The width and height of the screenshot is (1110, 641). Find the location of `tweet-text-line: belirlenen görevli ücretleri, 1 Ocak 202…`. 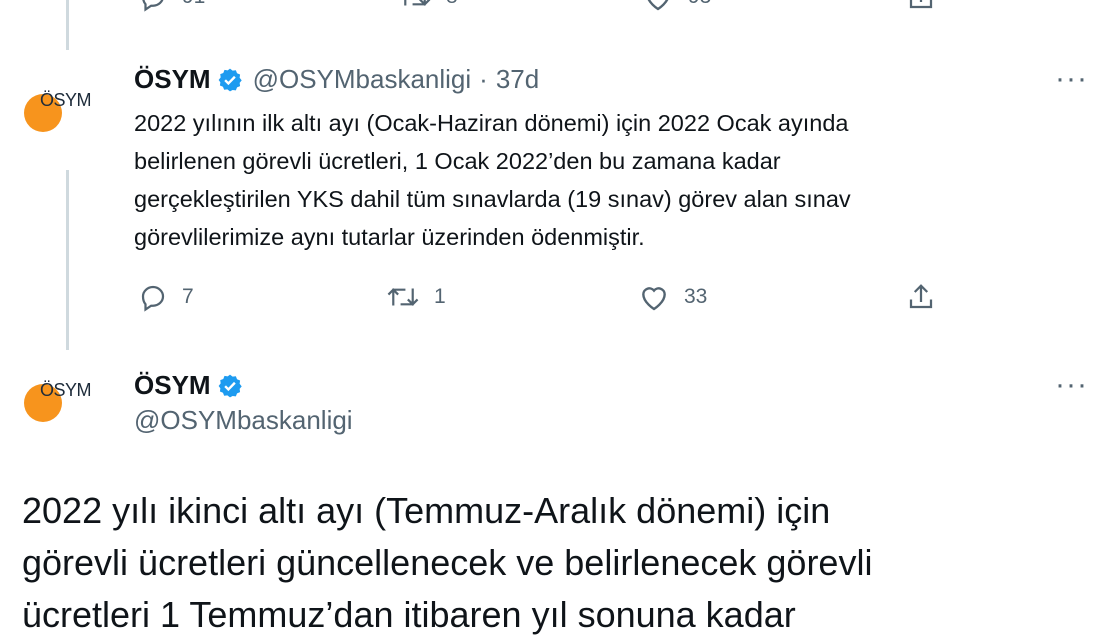

tweet-text-line: belirlenen görevli ücretleri, 1 Ocak 202… is located at coordinates (457, 161).